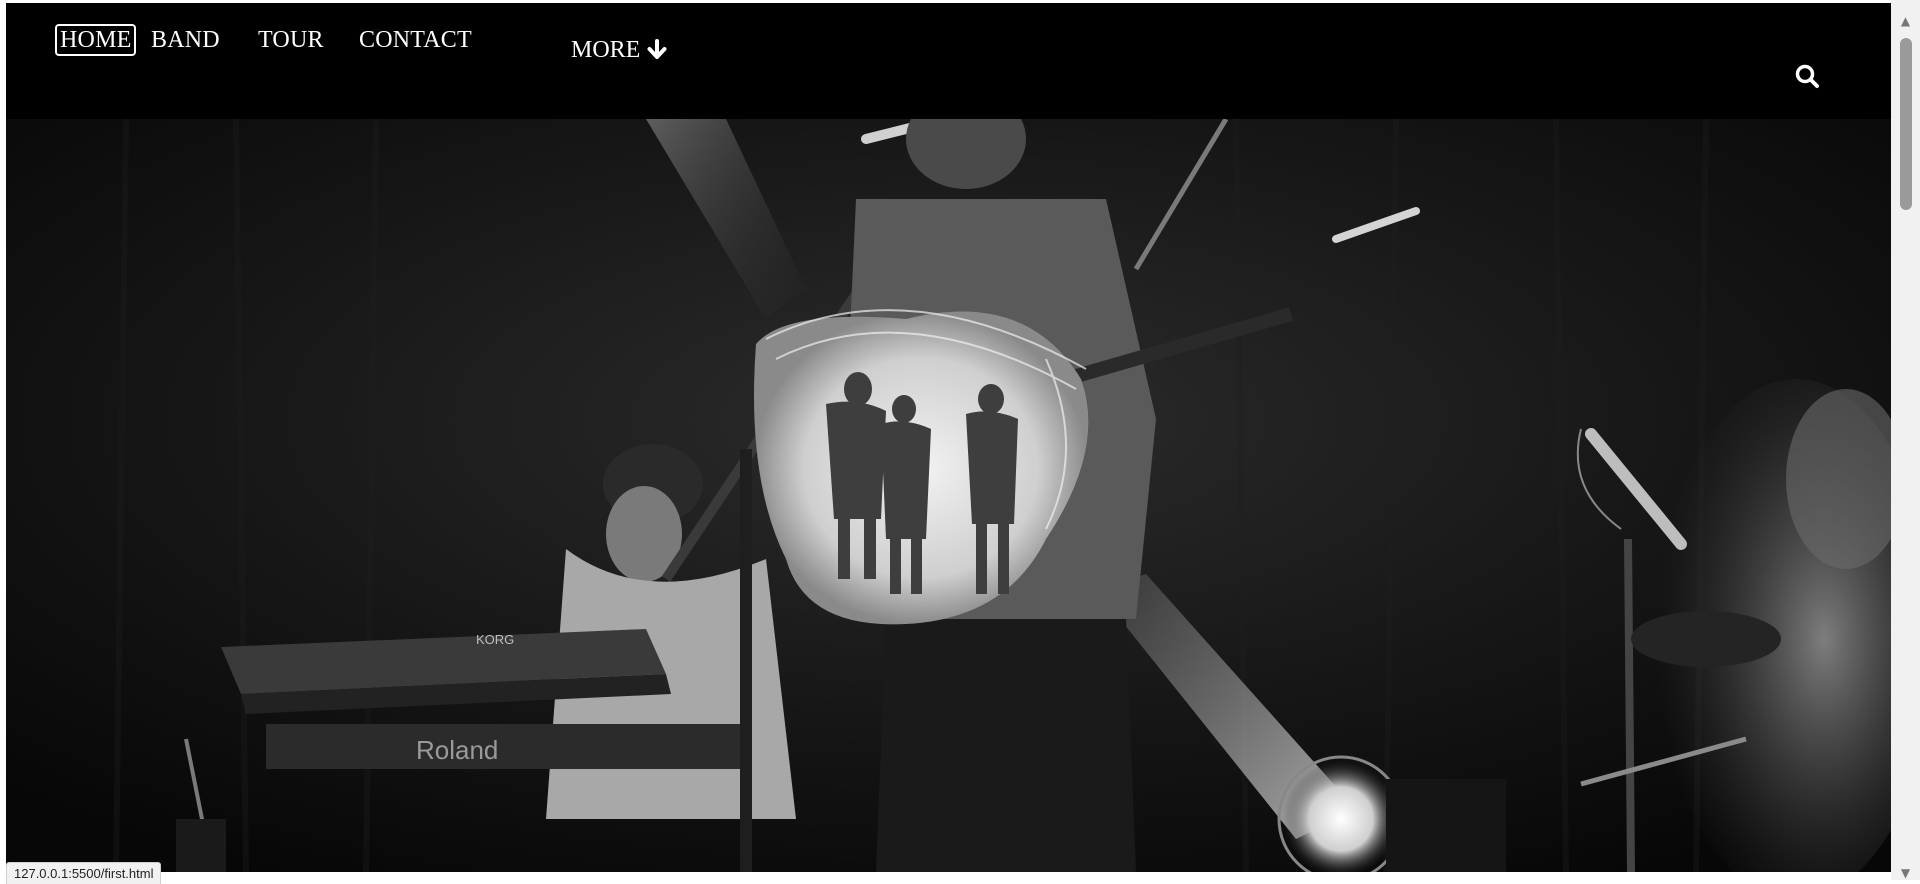  I want to click on page-scrollbar: ▲ ▼, so click(1905, 440).